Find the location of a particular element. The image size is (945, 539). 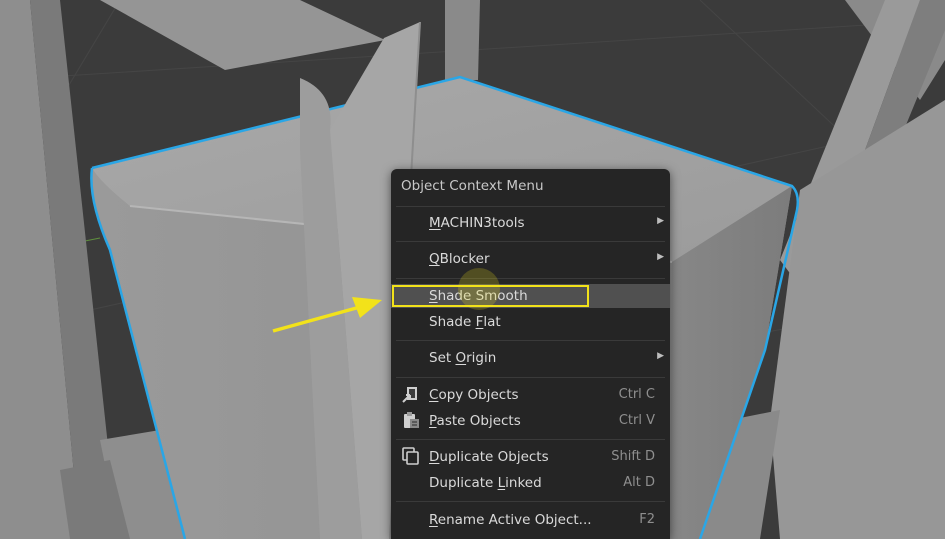

menu-item-shortcut: Shift D is located at coordinates (633, 456).